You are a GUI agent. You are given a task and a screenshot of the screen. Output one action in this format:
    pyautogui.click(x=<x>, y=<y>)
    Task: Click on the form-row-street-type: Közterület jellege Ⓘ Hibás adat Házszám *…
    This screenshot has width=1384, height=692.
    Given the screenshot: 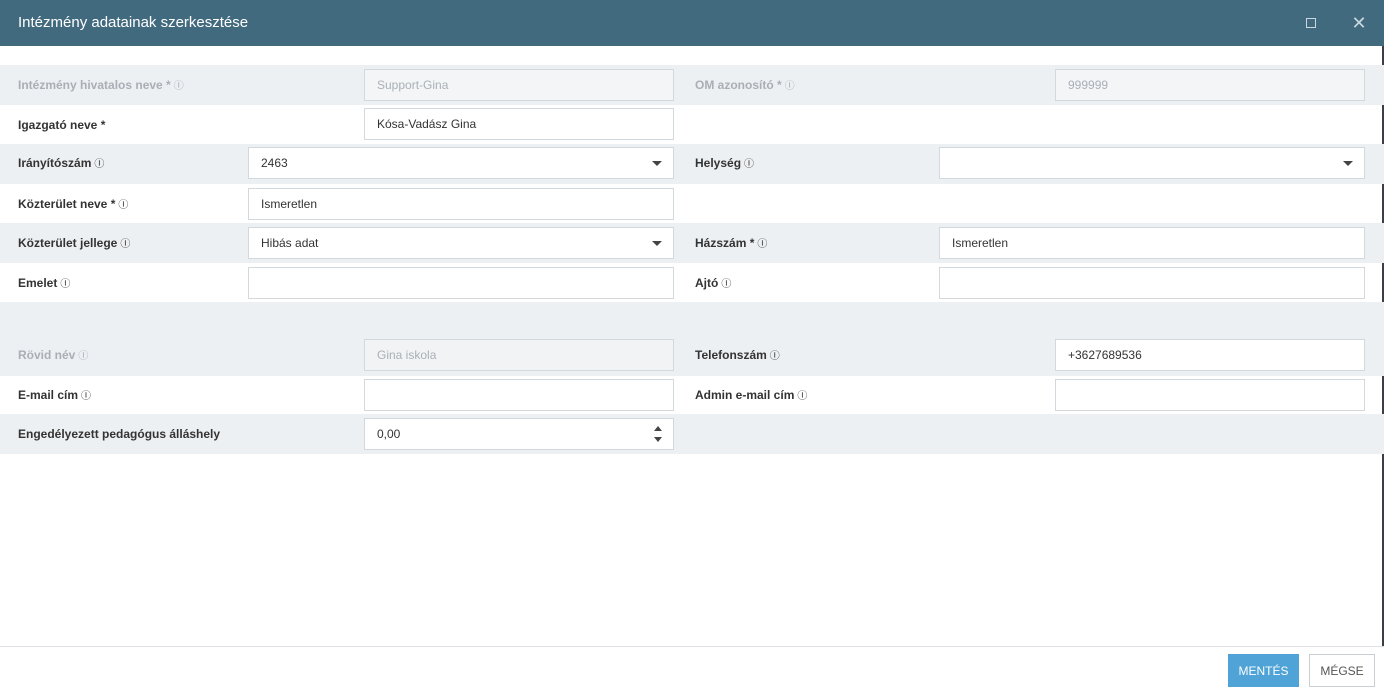 What is the action you would take?
    pyautogui.click(x=692, y=243)
    